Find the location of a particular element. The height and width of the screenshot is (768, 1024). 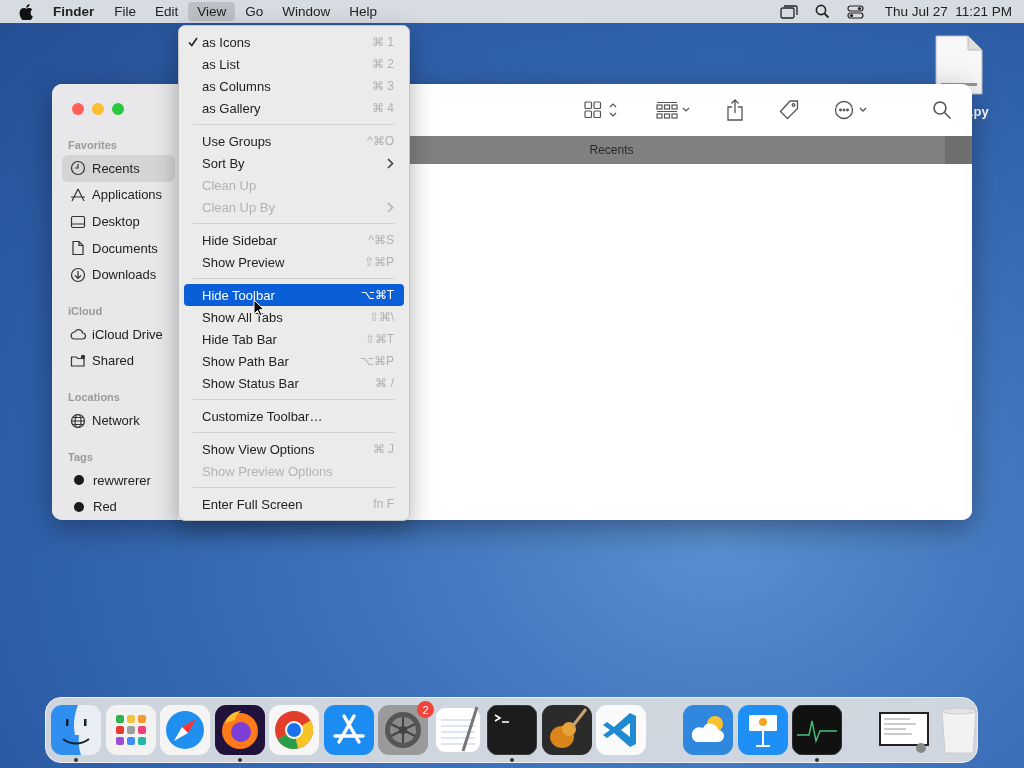

shortcut-label: ⌘ 3 is located at coordinates (383, 86).